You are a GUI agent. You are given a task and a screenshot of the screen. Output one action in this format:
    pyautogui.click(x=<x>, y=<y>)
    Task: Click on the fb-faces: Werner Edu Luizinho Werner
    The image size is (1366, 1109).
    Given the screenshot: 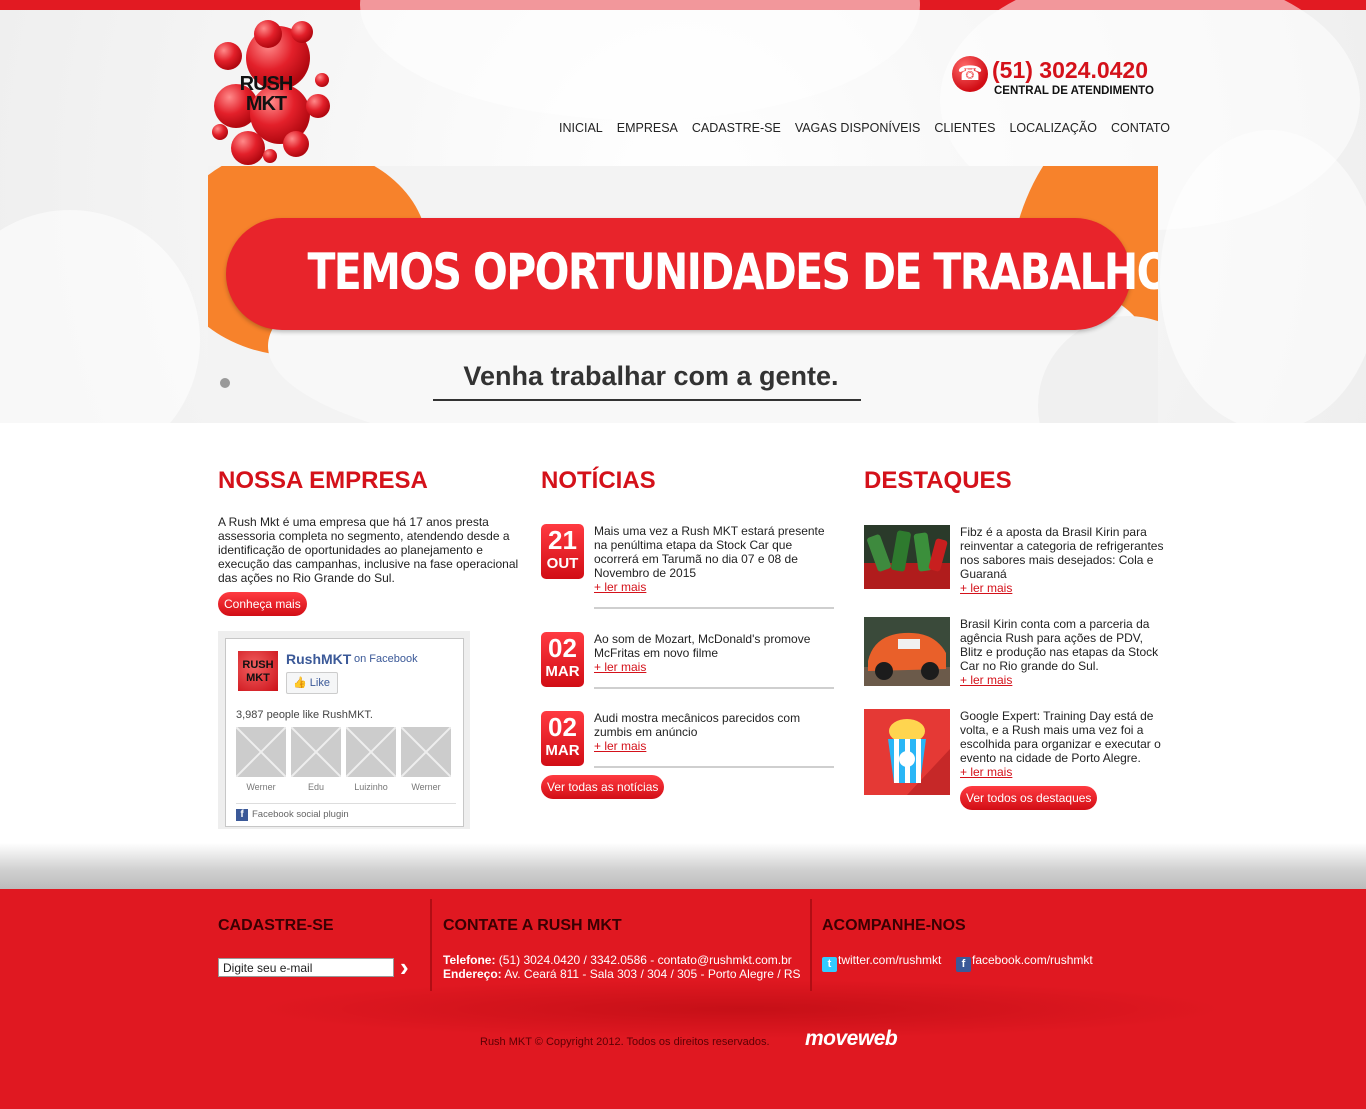 What is the action you would take?
    pyautogui.click(x=343, y=759)
    